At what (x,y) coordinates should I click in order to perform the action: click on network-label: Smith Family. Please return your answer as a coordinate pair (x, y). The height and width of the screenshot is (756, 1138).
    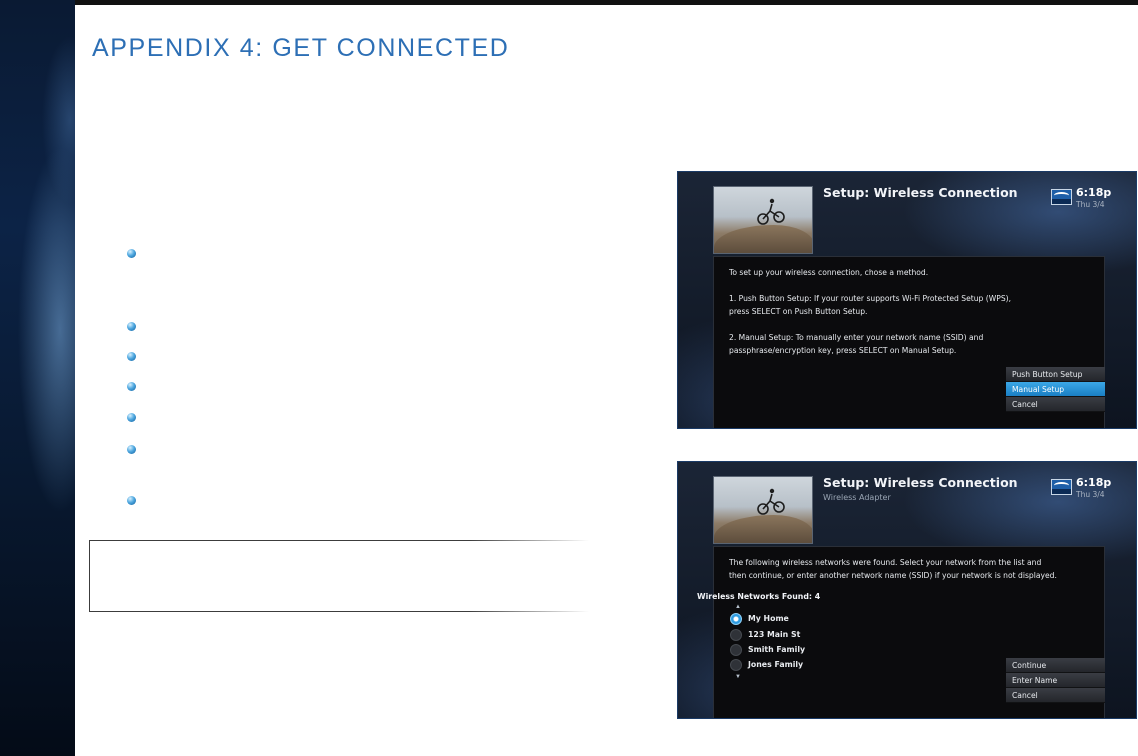
    Looking at the image, I should click on (777, 649).